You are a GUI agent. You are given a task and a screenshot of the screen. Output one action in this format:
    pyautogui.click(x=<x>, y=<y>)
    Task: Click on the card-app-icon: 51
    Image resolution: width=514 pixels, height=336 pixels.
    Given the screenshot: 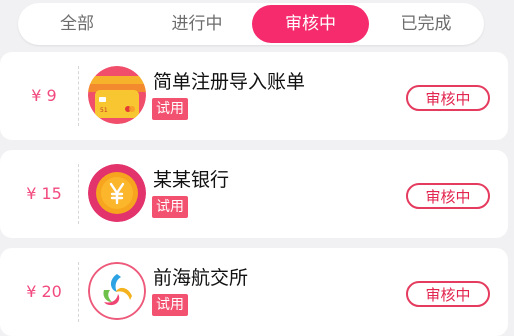 What is the action you would take?
    pyautogui.click(x=117, y=95)
    